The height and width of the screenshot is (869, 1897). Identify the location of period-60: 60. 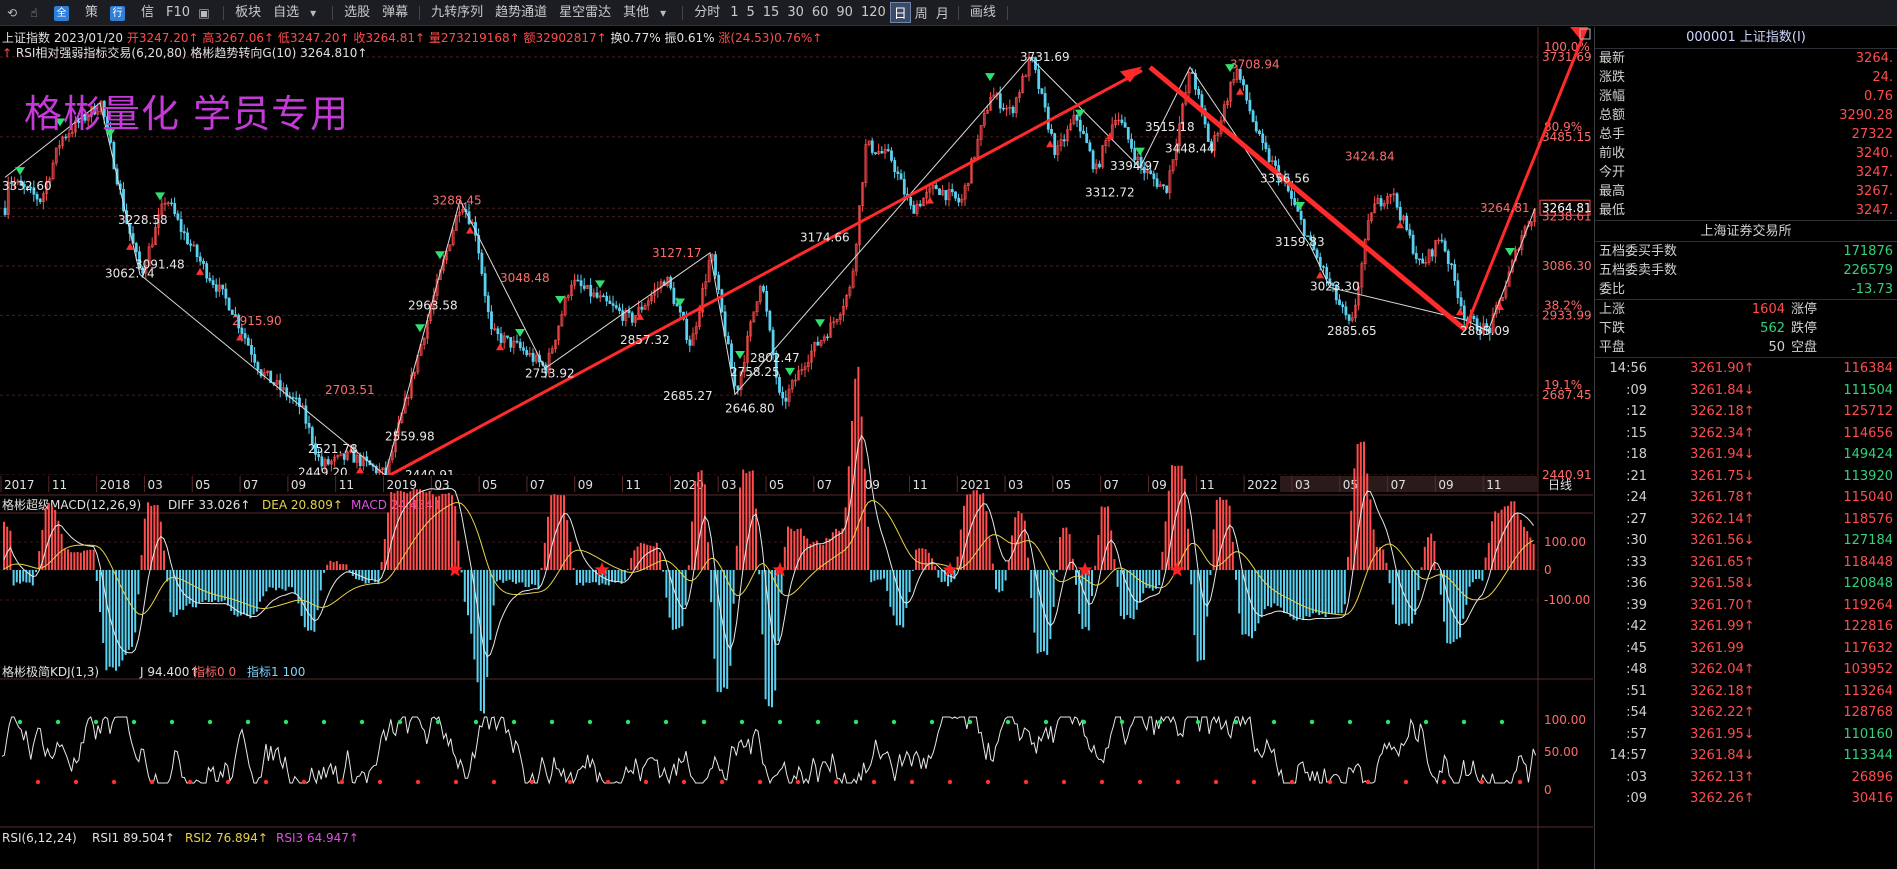
(820, 12).